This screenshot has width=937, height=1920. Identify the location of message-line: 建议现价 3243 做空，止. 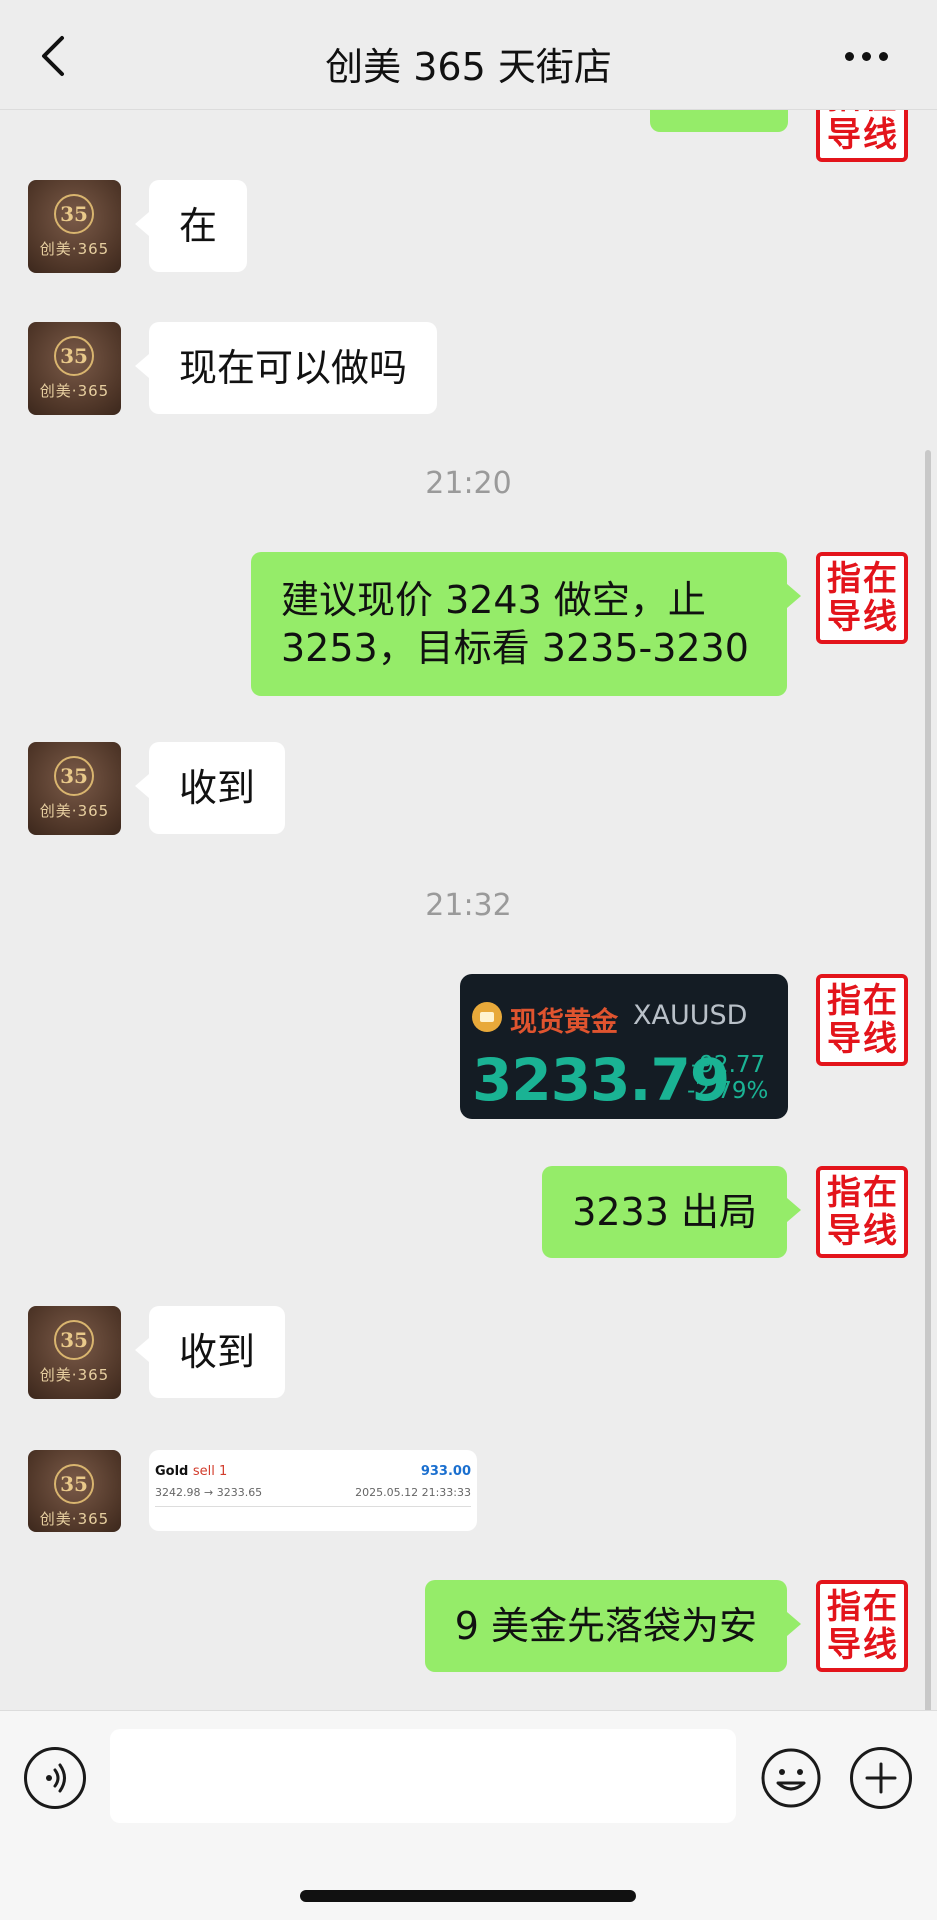
(493, 600).